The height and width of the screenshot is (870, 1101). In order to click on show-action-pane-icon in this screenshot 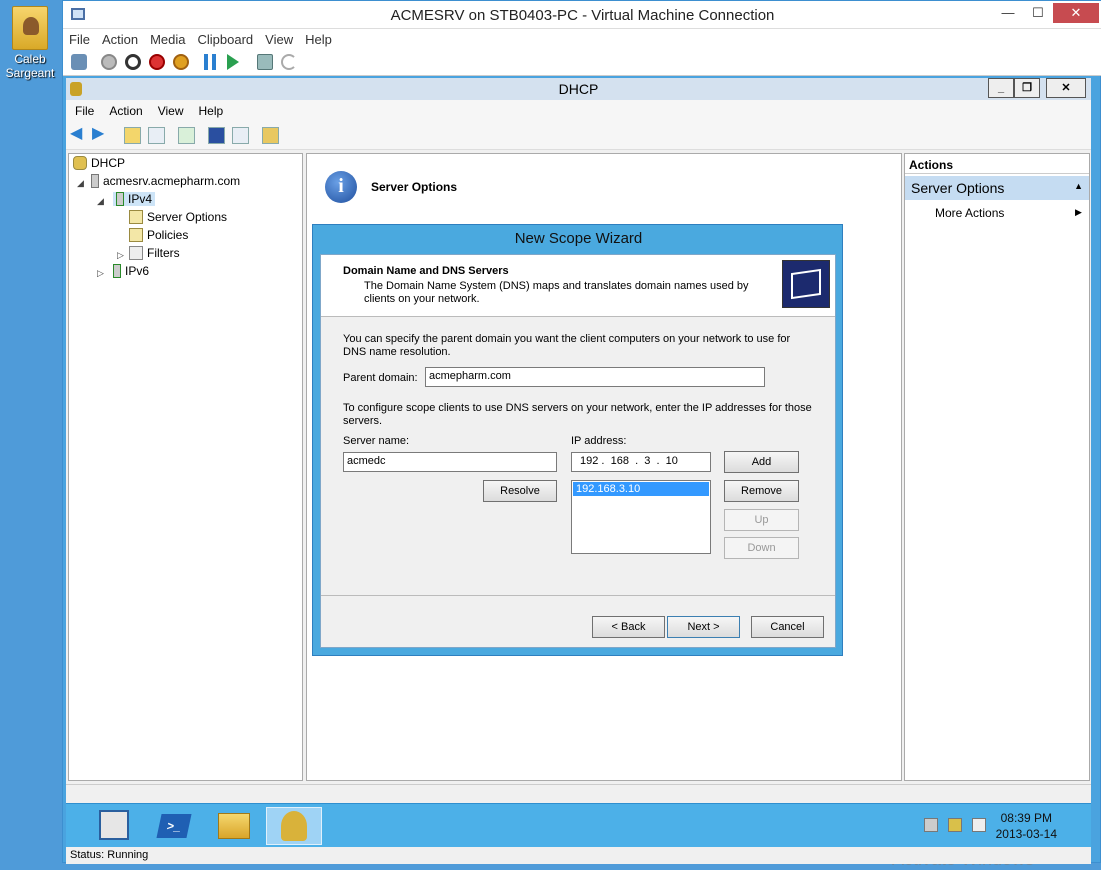, I will do `click(240, 135)`.